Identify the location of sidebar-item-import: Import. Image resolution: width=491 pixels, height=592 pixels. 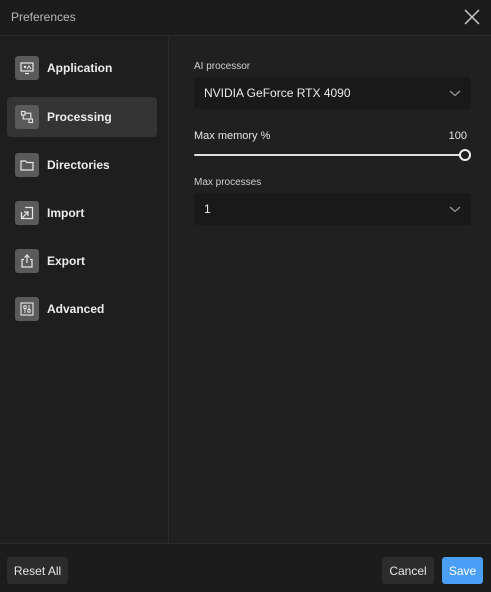
(82, 213).